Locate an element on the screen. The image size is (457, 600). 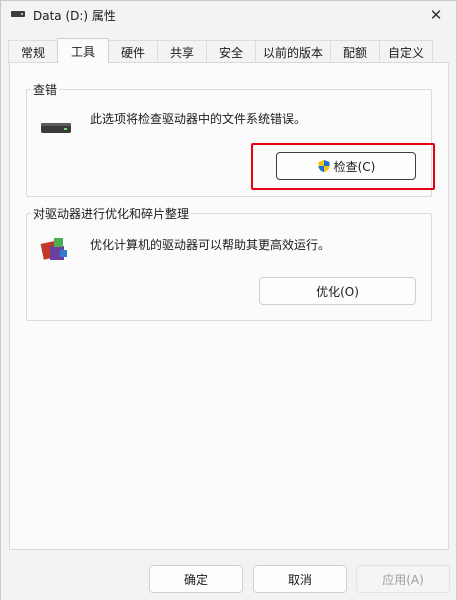
optimize-description: 优化计算机的驱动器可以帮助其更高效运行。 is located at coordinates (210, 245).